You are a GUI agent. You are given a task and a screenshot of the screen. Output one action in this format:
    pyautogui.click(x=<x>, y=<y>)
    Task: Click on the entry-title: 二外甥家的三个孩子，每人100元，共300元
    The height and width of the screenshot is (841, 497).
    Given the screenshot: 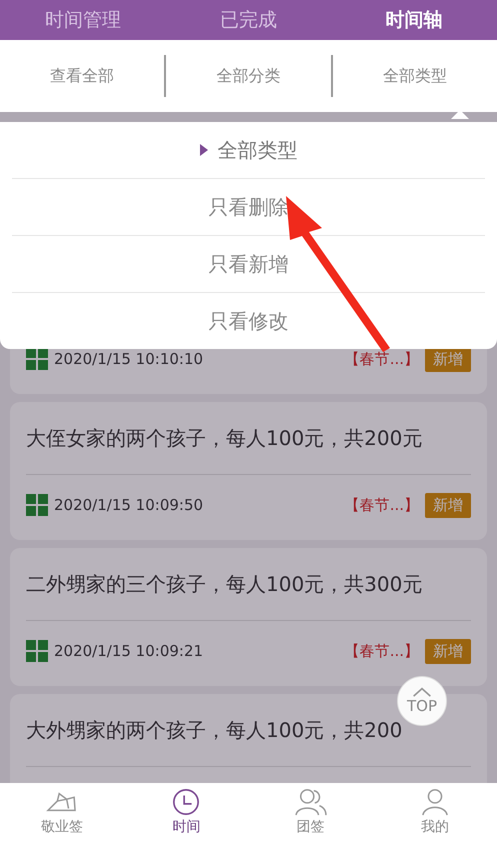 What is the action you would take?
    pyautogui.click(x=224, y=584)
    